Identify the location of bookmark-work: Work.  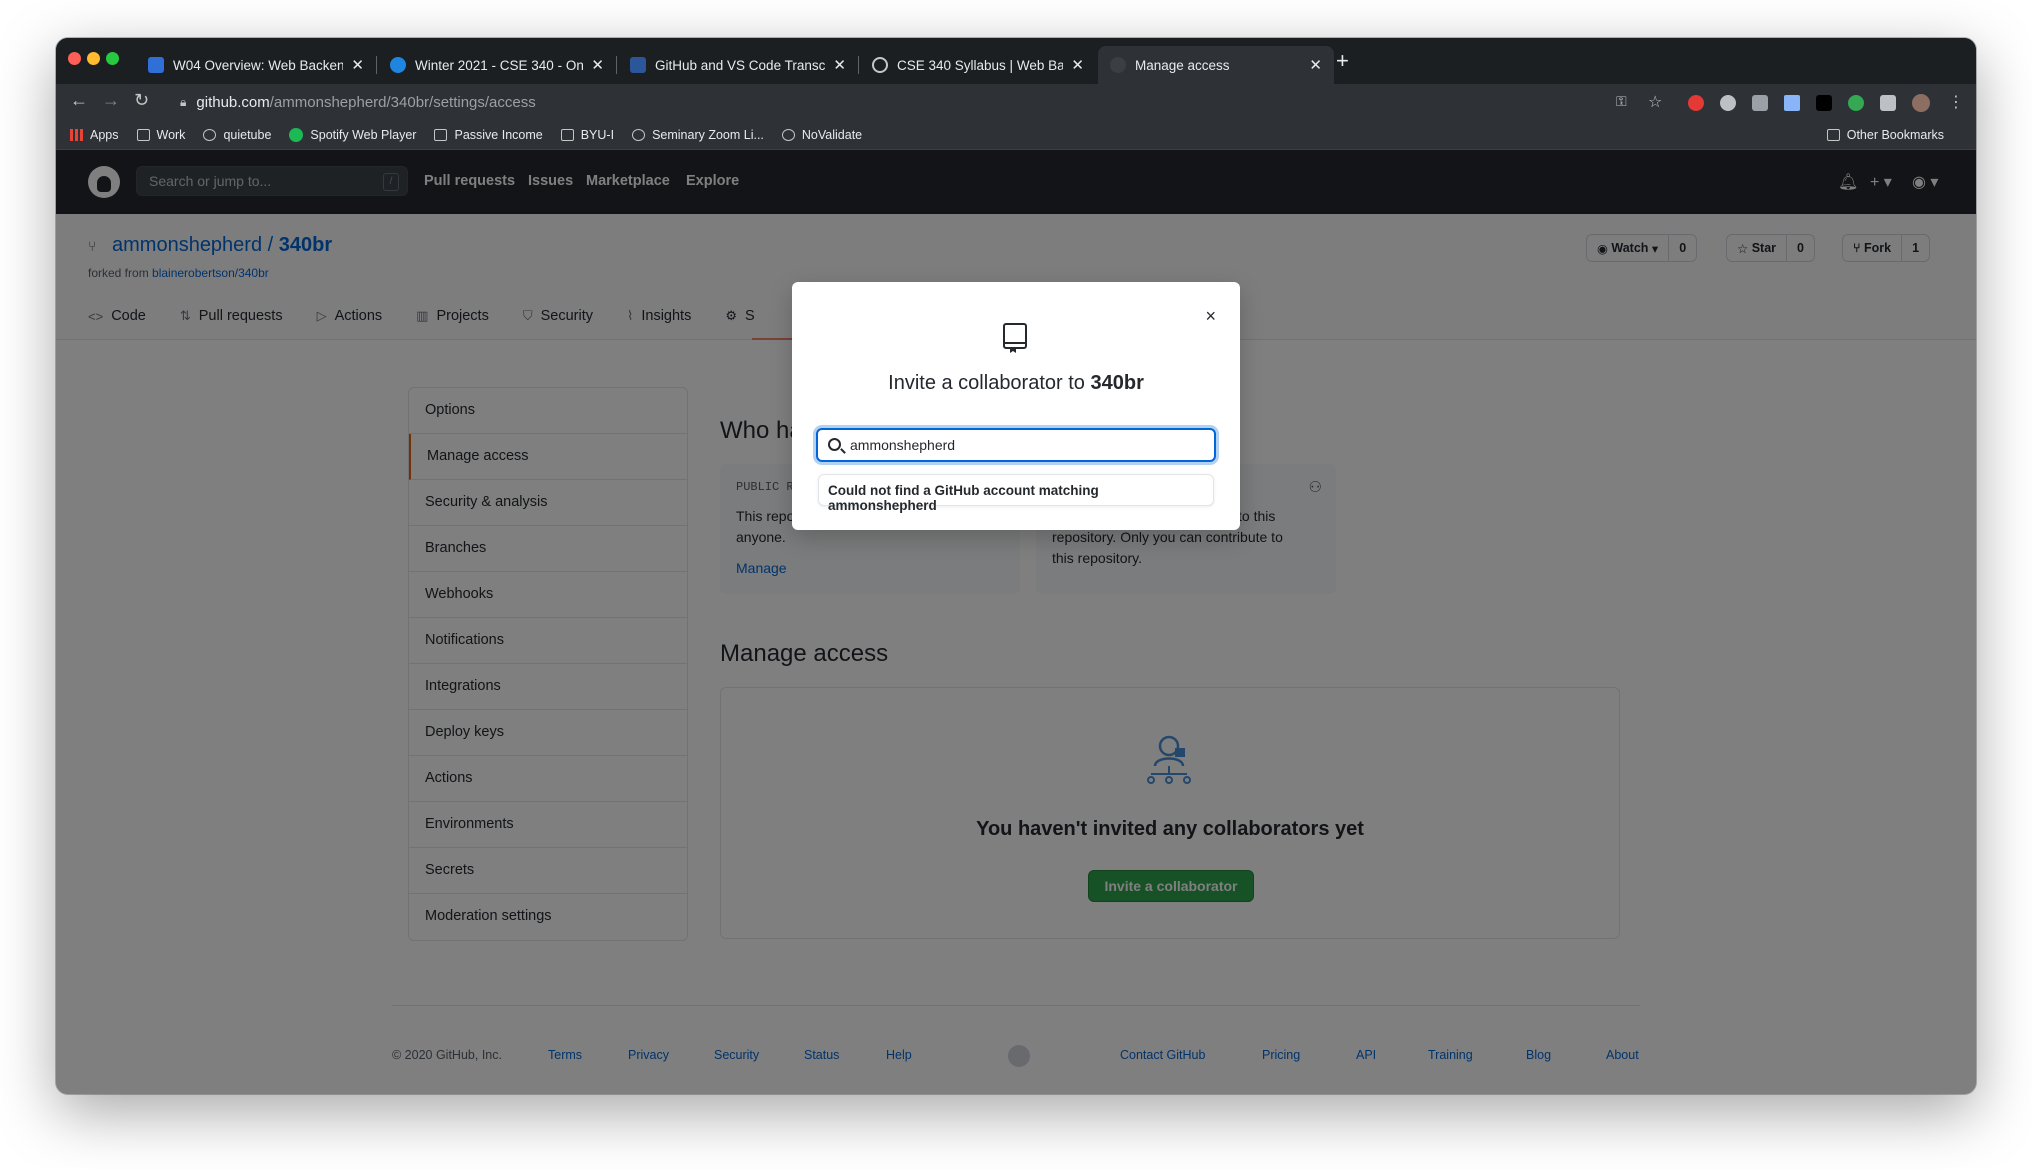
(161, 134).